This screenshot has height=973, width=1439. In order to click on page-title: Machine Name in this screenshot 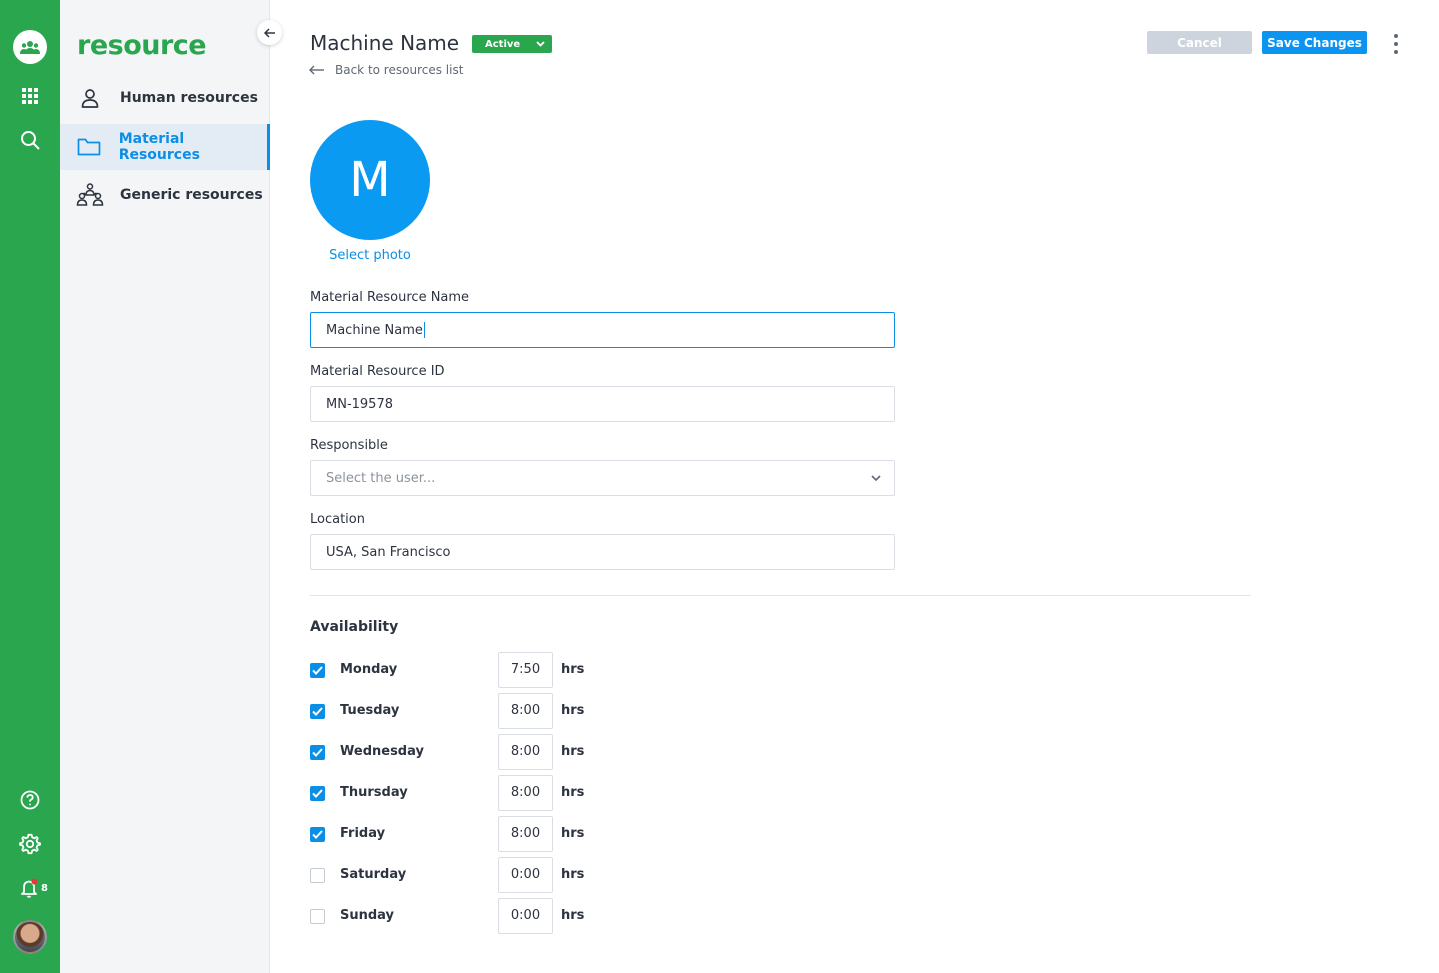, I will do `click(385, 43)`.